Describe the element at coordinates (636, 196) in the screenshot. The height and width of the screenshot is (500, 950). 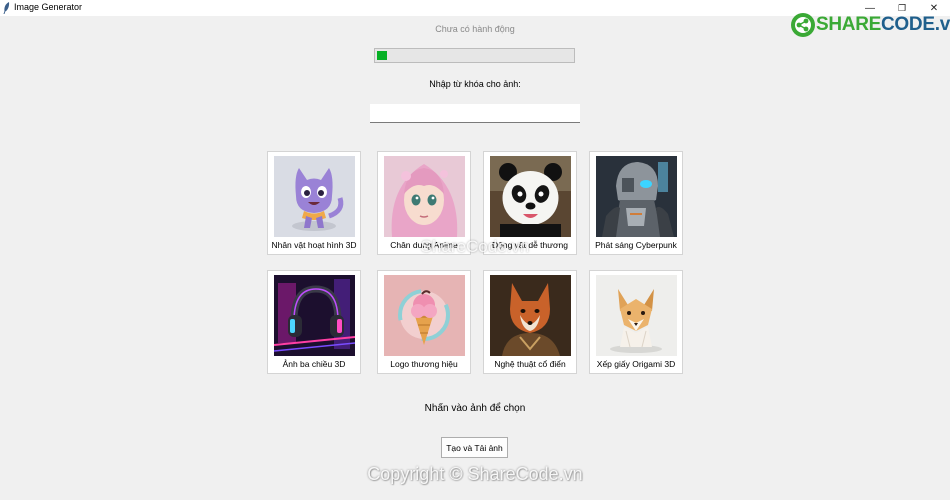
I see `cyberpunk-robot-icon` at that location.